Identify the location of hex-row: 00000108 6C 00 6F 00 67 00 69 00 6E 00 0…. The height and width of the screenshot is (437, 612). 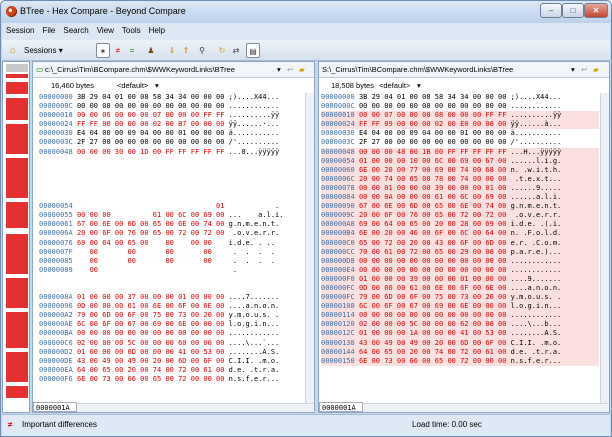
(460, 307).